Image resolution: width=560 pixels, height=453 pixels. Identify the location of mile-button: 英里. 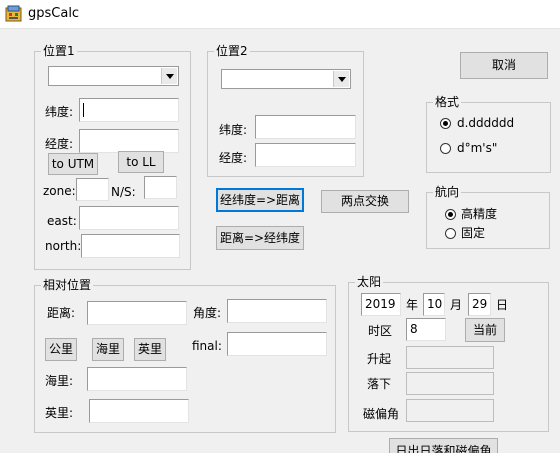
(150, 349).